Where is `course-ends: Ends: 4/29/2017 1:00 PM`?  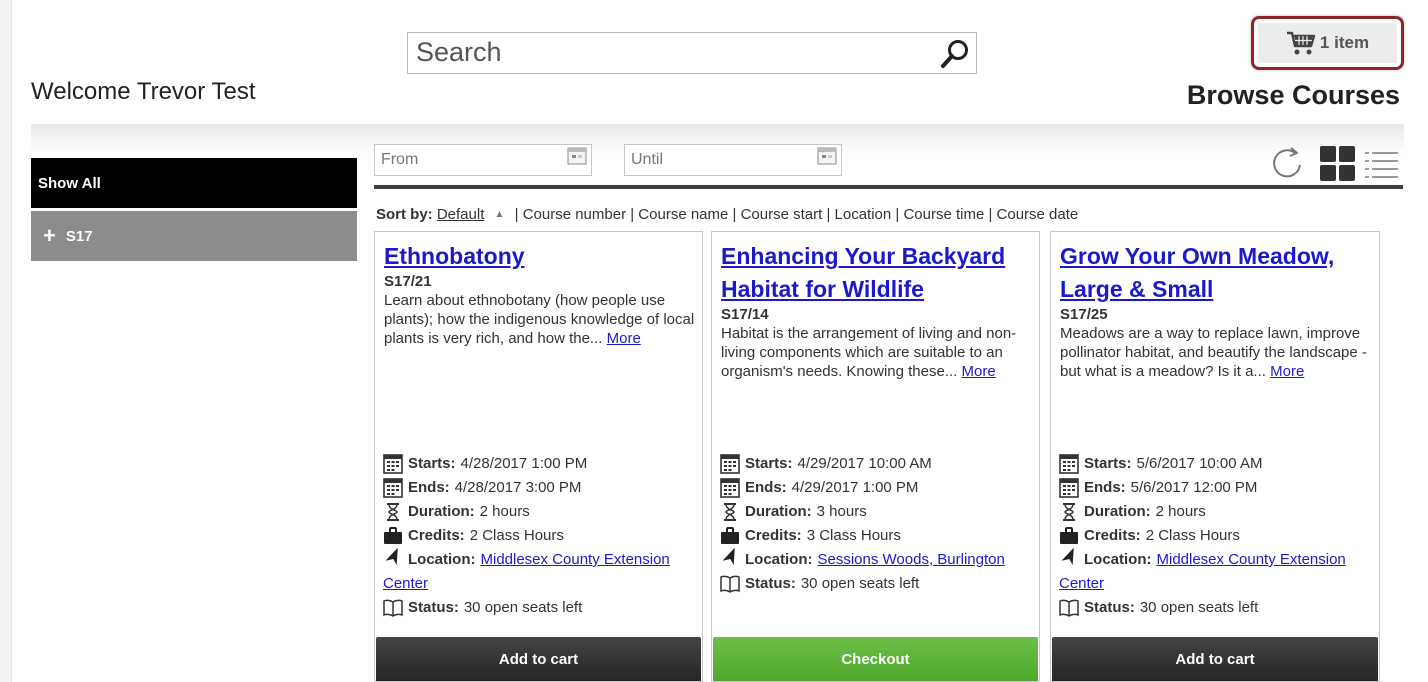
course-ends: Ends: 4/29/2017 1:00 PM is located at coordinates (876, 488).